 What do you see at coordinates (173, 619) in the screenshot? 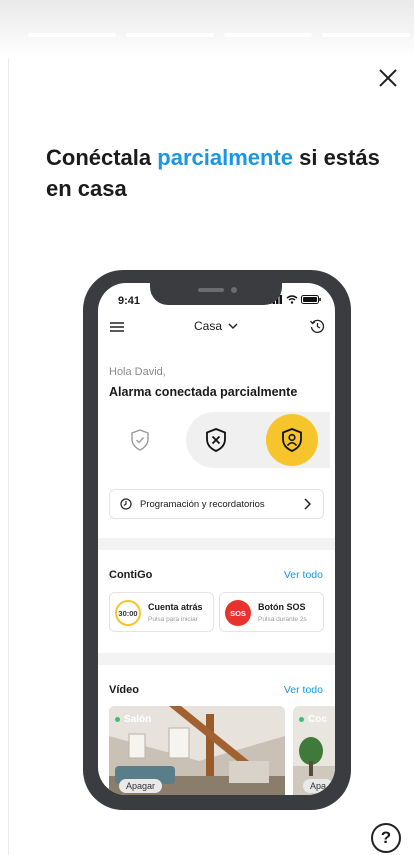
I see `countdown-subtitle: Pulsa para iniciar` at bounding box center [173, 619].